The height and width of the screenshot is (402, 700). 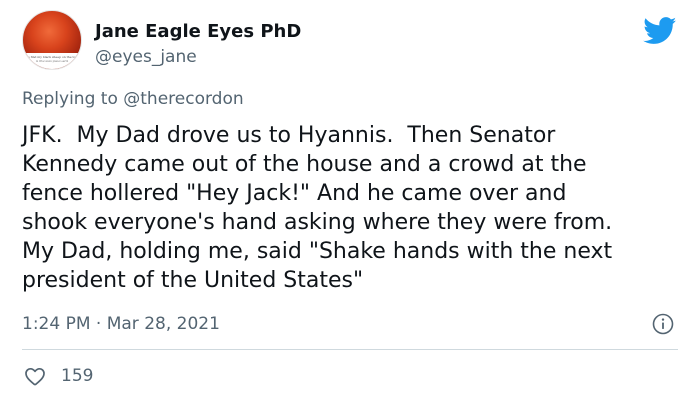 I want to click on divider, so click(x=350, y=349).